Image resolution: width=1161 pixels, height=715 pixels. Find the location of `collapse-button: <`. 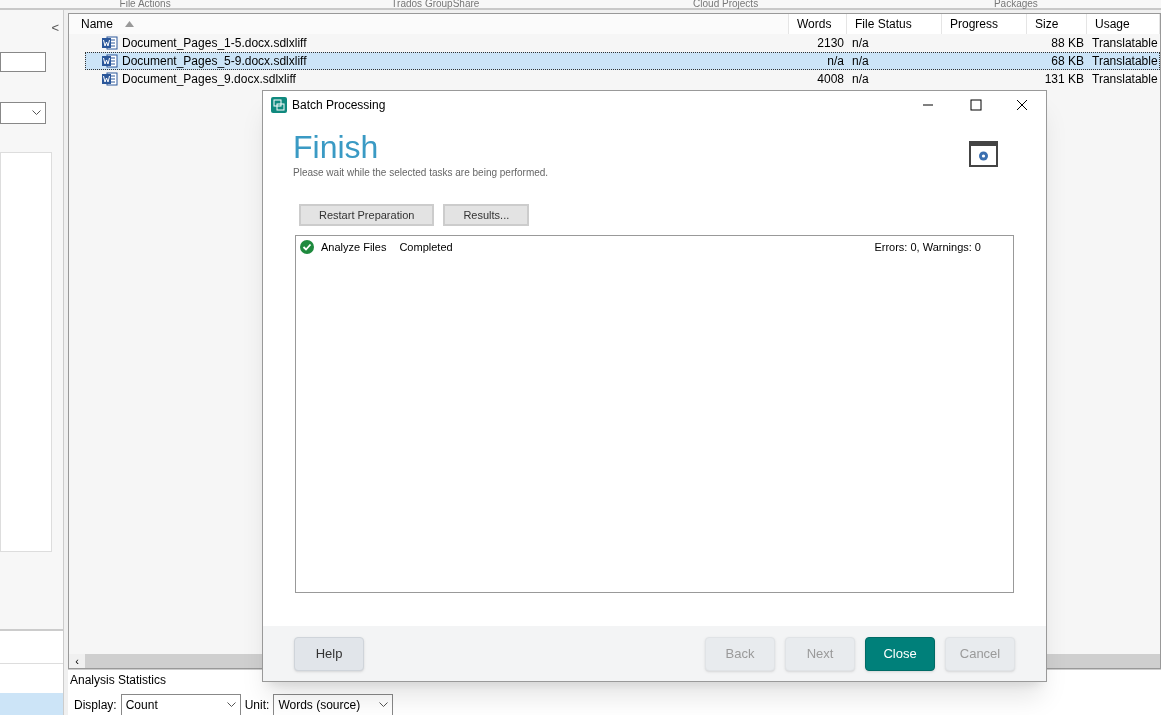

collapse-button: < is located at coordinates (55, 28).